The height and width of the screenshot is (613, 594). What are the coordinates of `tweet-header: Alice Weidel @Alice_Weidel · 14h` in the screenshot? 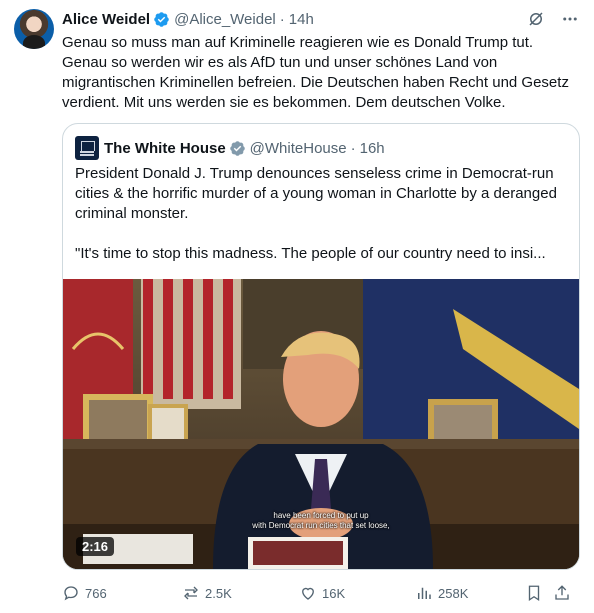 It's located at (321, 19).